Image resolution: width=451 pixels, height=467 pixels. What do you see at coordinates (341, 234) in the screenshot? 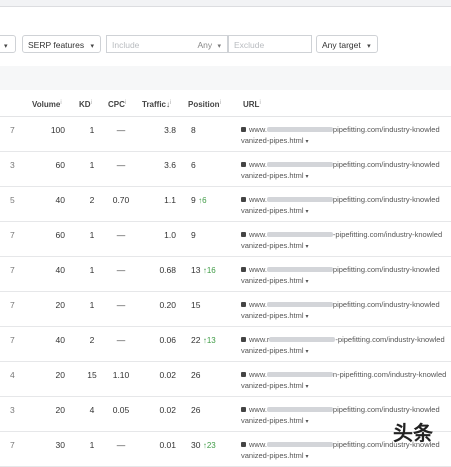
I see `url-link: www. -pipefitting.com/industry-knowled` at bounding box center [341, 234].